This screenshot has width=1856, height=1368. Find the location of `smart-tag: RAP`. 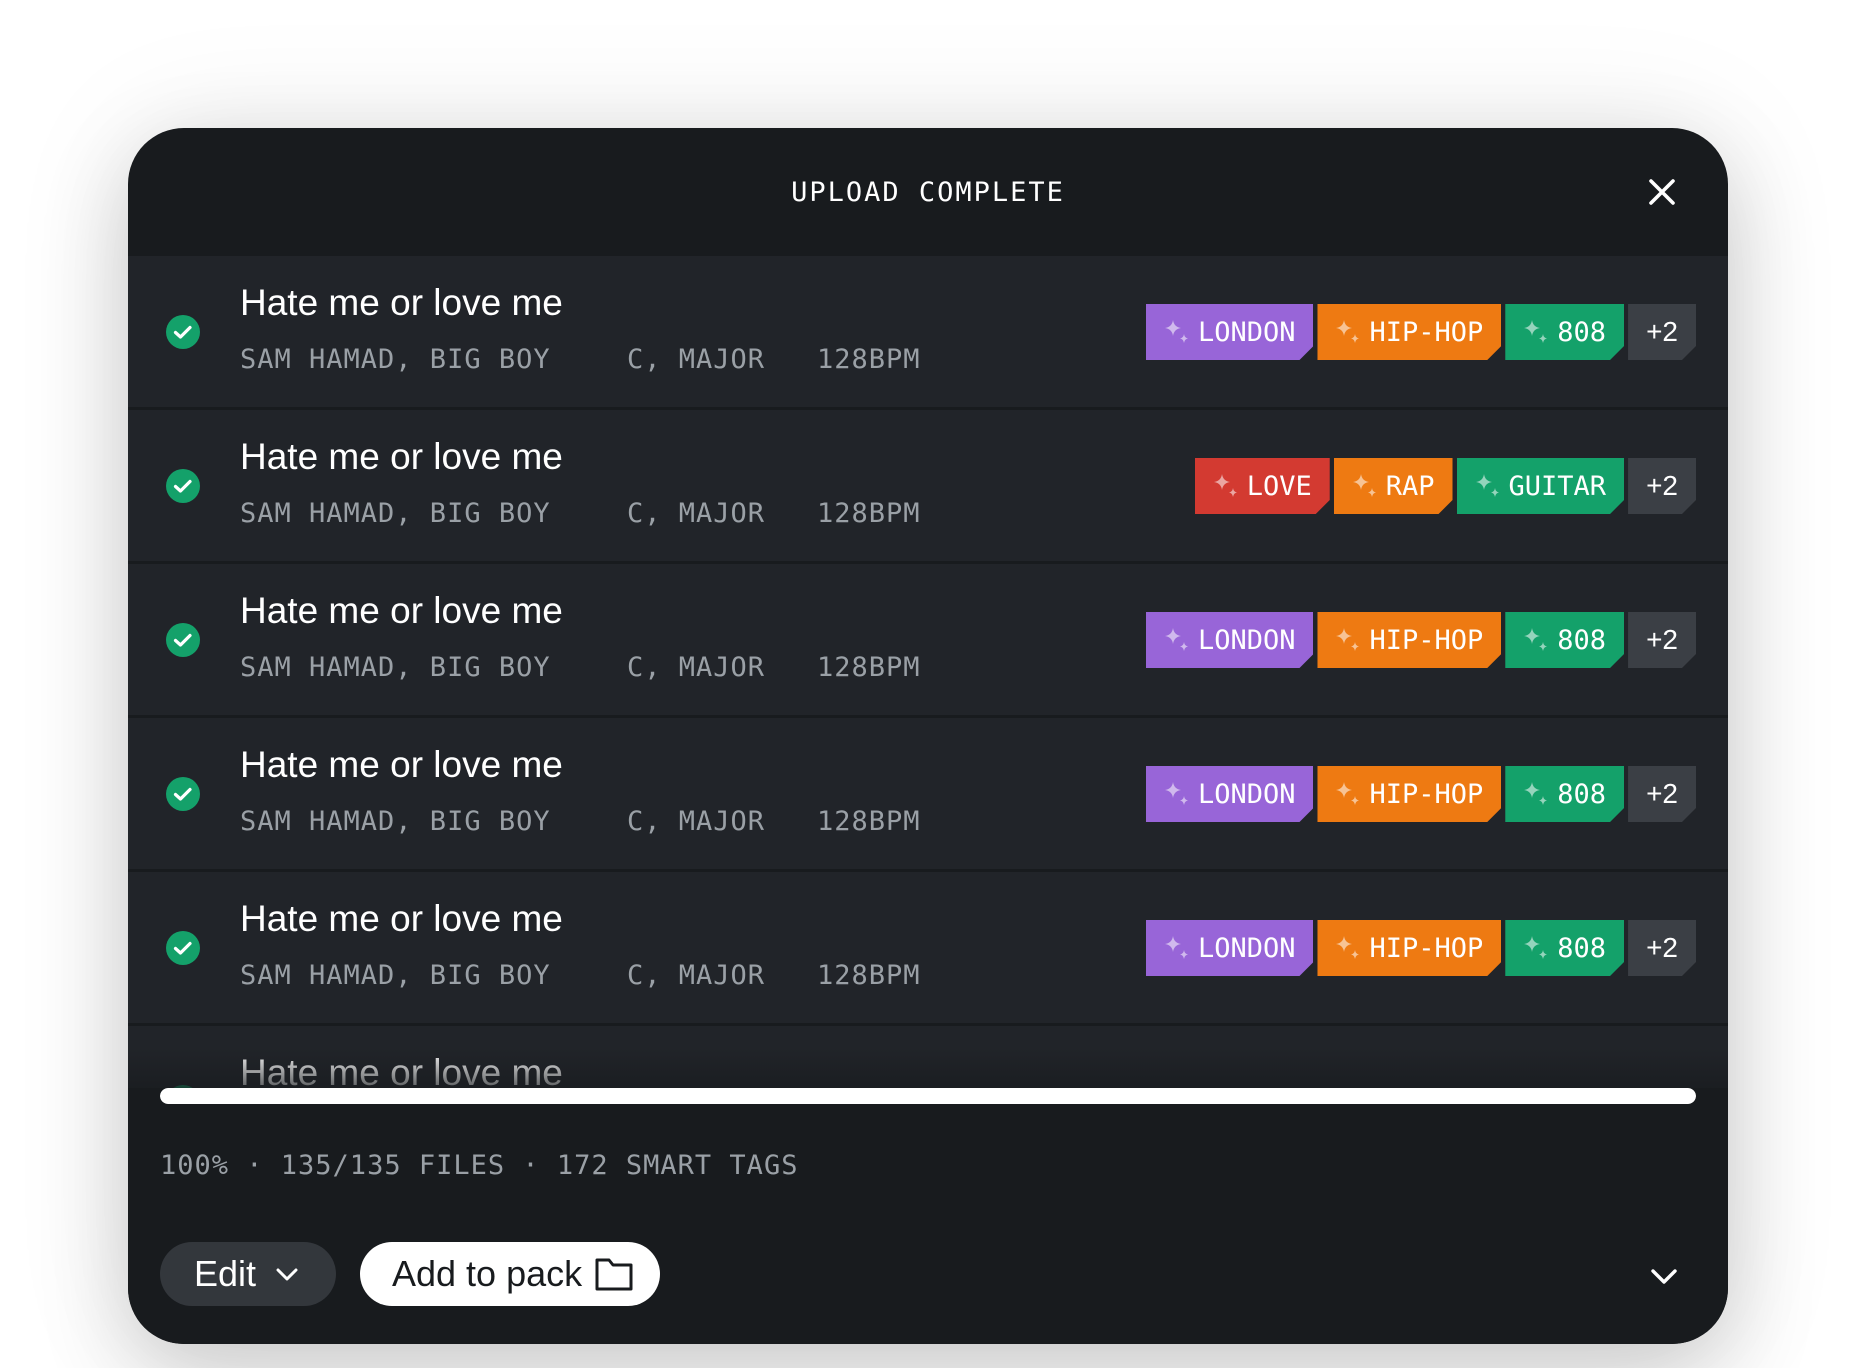

smart-tag: RAP is located at coordinates (1393, 486).